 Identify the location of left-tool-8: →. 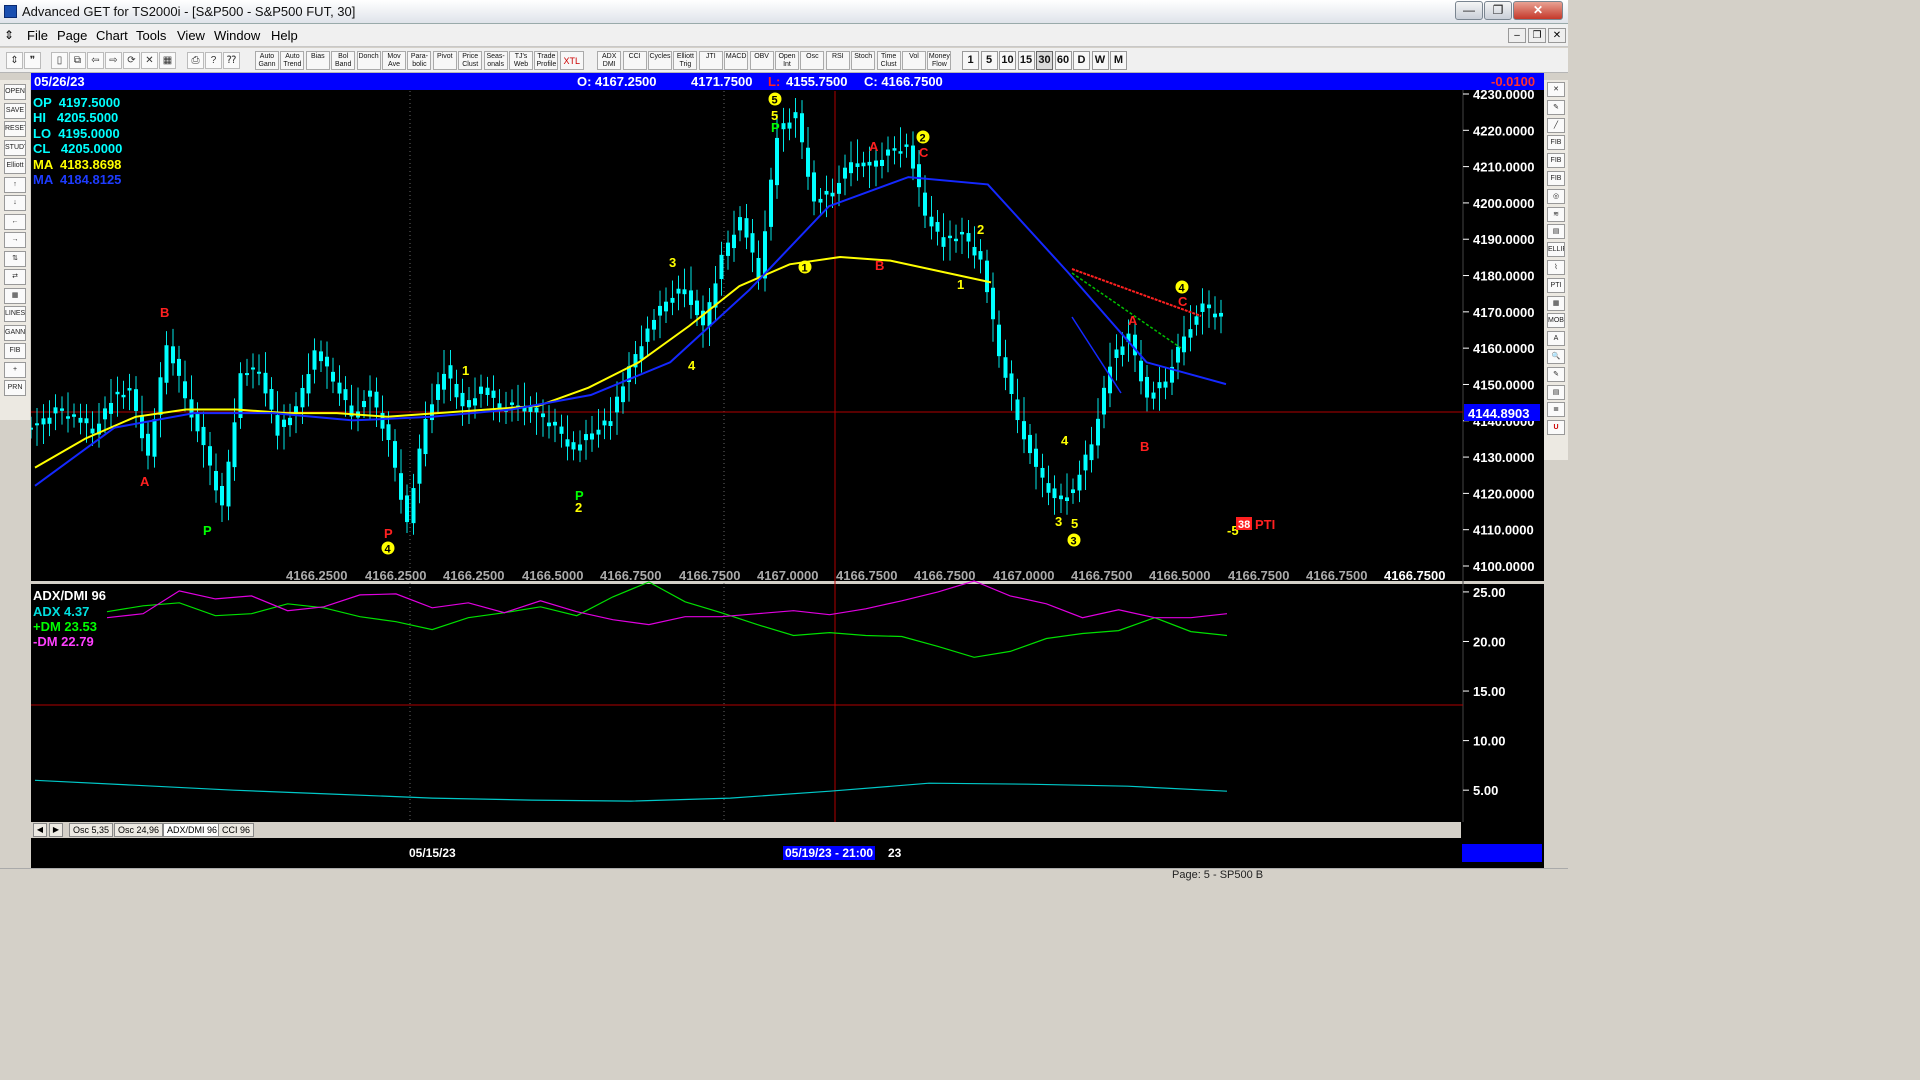
(15, 240).